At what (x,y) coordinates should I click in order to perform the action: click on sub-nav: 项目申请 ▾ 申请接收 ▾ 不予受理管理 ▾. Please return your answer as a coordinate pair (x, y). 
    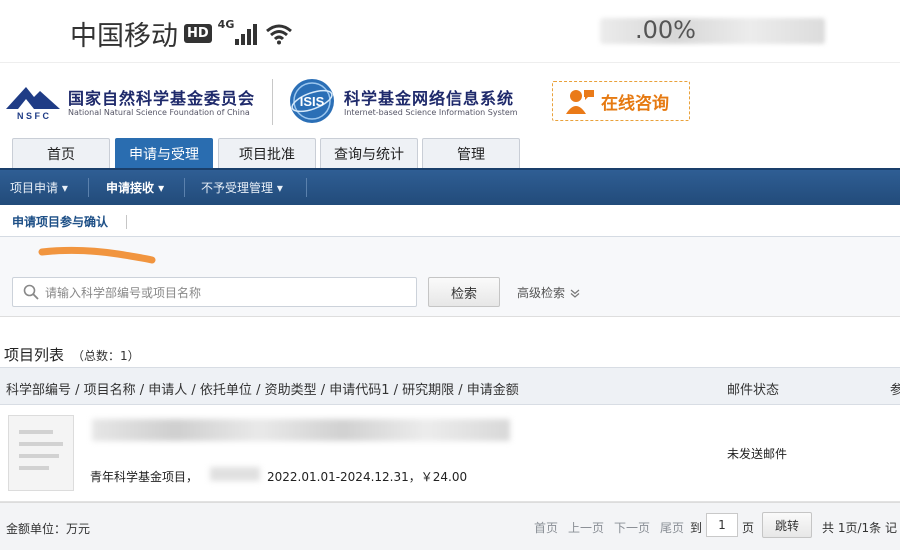
    Looking at the image, I should click on (450, 186).